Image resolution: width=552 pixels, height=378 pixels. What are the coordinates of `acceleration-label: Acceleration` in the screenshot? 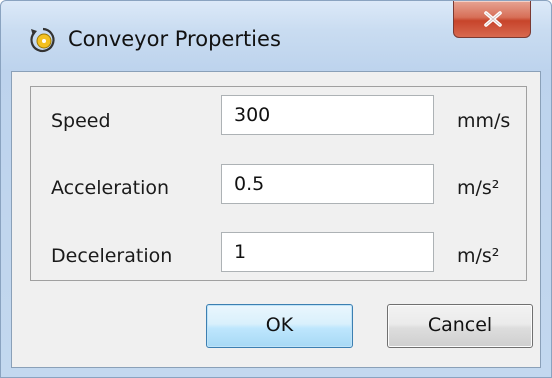 It's located at (110, 188).